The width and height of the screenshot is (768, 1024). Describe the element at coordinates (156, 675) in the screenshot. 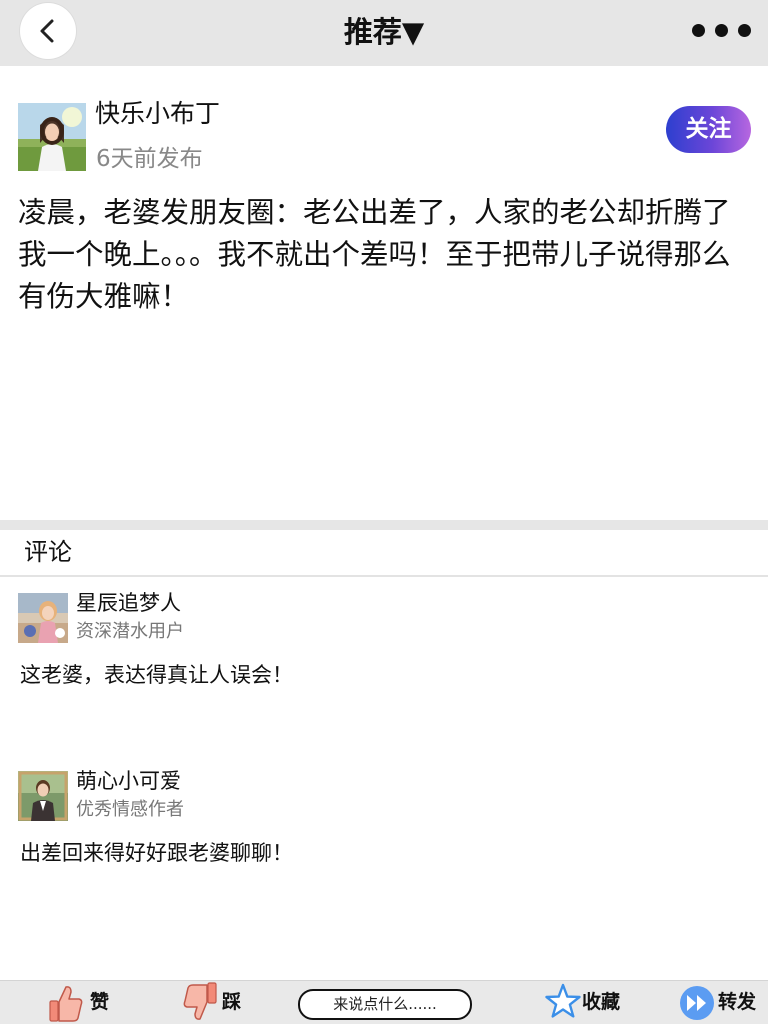

I see `comment-text: 这老婆，表达得真让人误会！` at that location.